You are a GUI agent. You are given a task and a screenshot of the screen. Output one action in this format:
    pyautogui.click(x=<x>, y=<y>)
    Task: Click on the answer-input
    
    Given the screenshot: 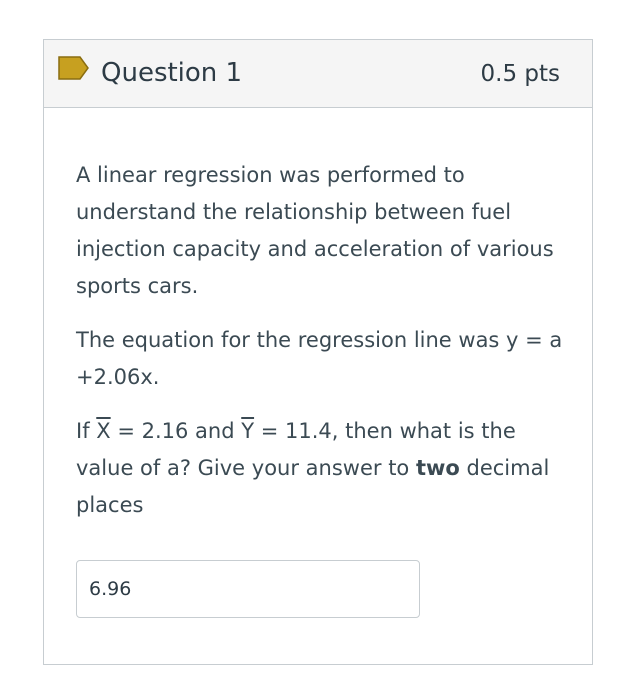 What is the action you would take?
    pyautogui.click(x=248, y=589)
    